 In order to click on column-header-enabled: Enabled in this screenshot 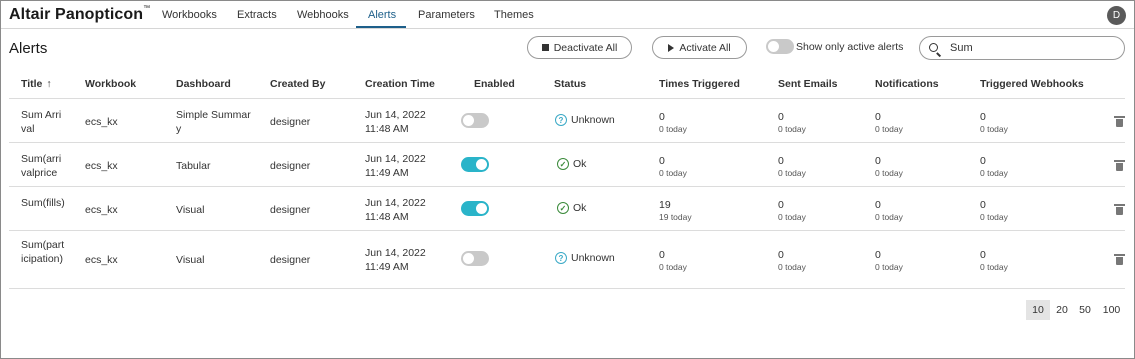, I will do `click(494, 84)`.